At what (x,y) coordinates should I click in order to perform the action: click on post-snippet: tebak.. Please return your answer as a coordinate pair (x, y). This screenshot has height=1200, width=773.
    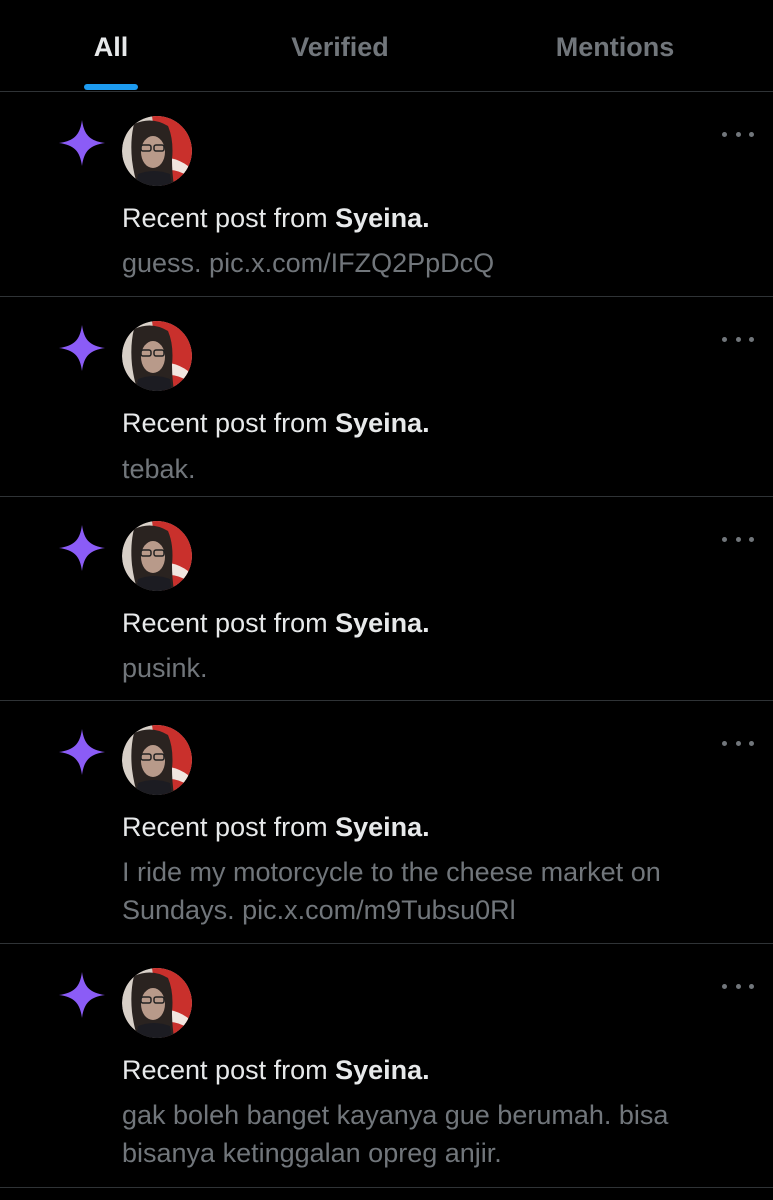
    Looking at the image, I should click on (159, 469).